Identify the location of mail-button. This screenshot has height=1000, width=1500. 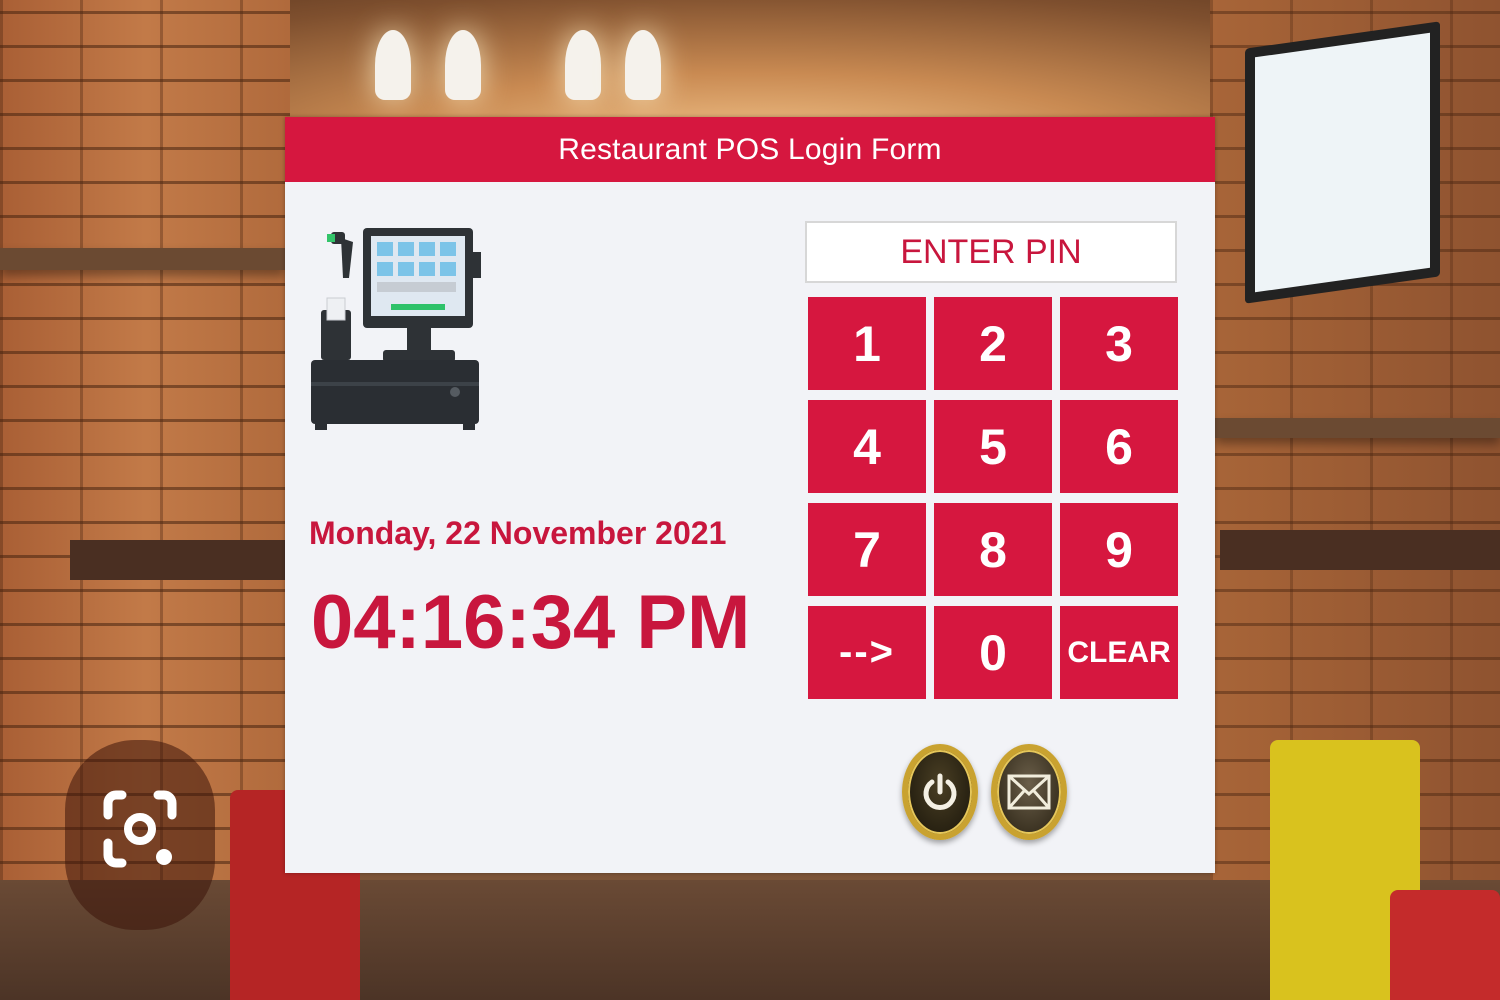
(1029, 792).